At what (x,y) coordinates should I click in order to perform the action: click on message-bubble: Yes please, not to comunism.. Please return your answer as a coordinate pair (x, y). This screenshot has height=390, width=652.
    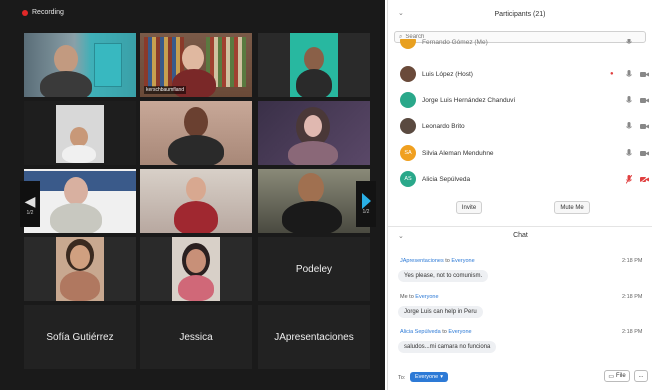
    Looking at the image, I should click on (443, 276).